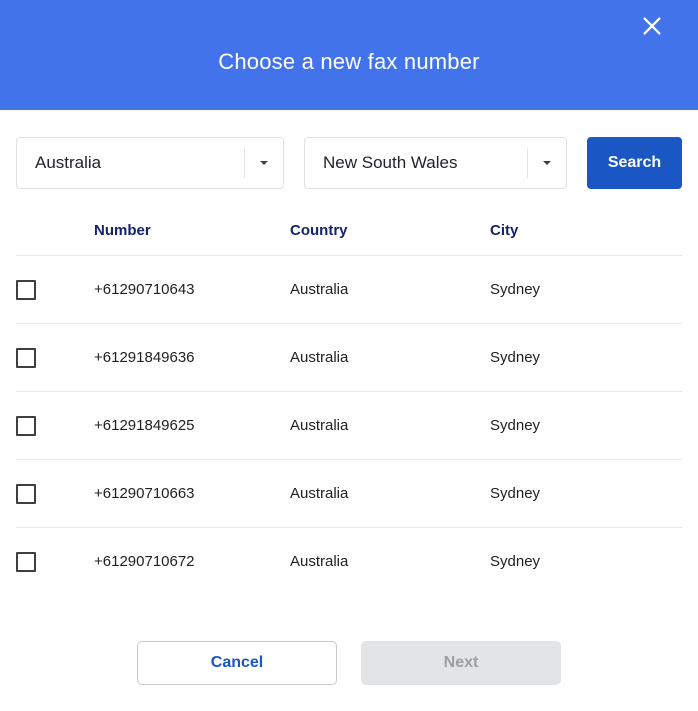 The height and width of the screenshot is (711, 698). Describe the element at coordinates (390, 239) in the screenshot. I see `column-header-country: Country` at that location.